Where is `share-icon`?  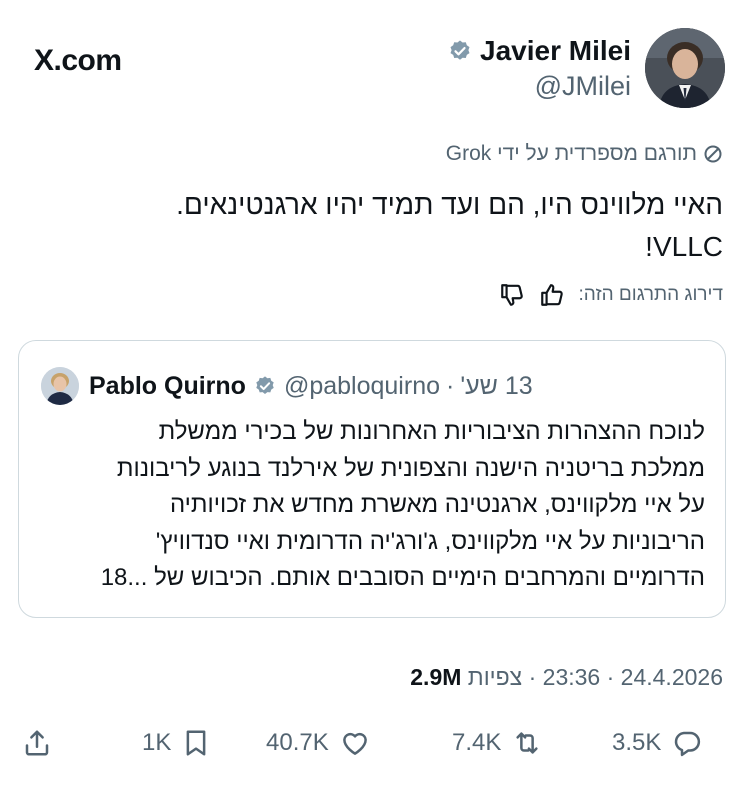 share-icon is located at coordinates (37, 743).